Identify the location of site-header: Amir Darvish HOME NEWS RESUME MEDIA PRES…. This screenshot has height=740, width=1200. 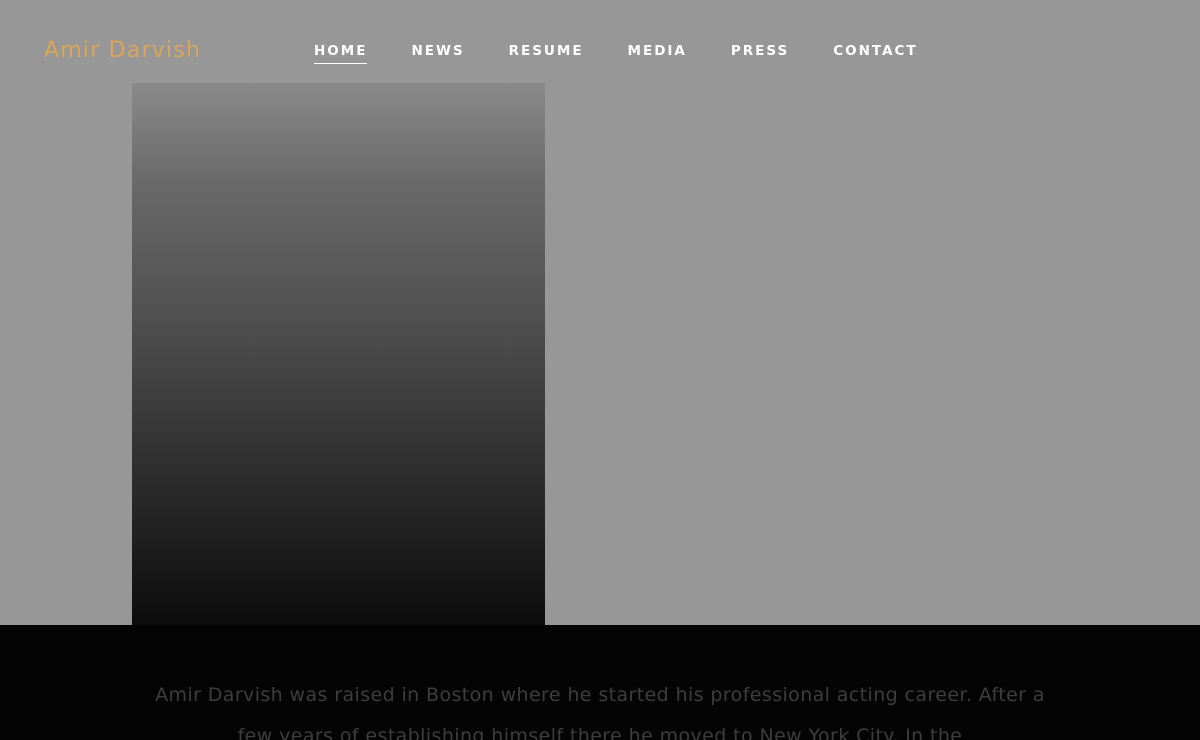
(600, 41).